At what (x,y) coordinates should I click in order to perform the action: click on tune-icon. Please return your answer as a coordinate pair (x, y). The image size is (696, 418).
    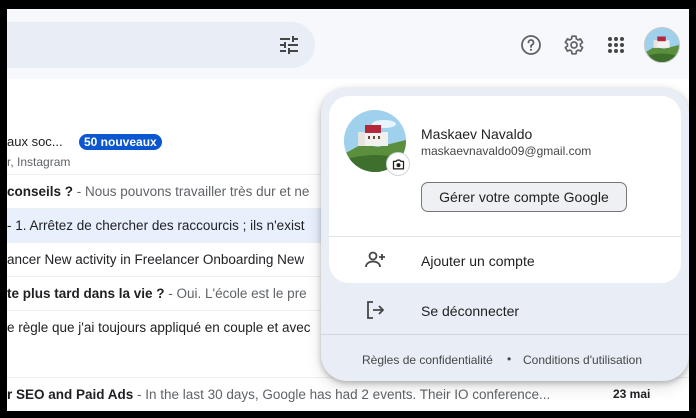
    Looking at the image, I should click on (289, 45).